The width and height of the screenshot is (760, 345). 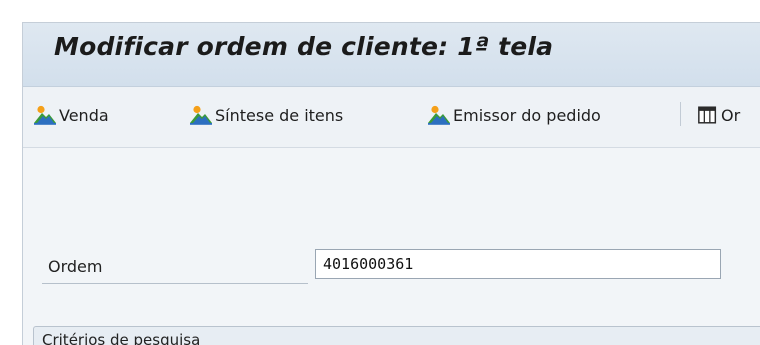 I want to click on sintese-de-itens-button: Síntese de itens, so click(x=266, y=115).